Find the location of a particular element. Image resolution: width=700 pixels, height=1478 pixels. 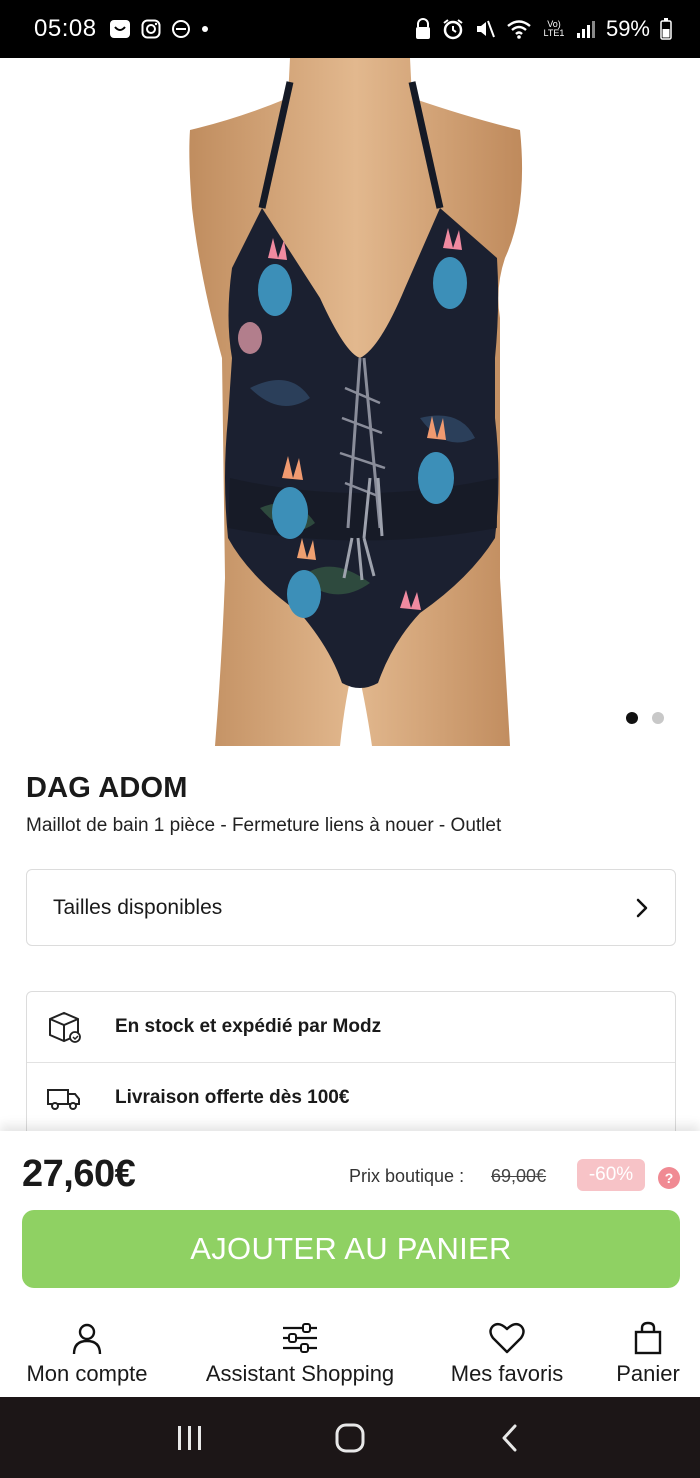

info-stock-text: En stock et expédié par Modz is located at coordinates (248, 1026).